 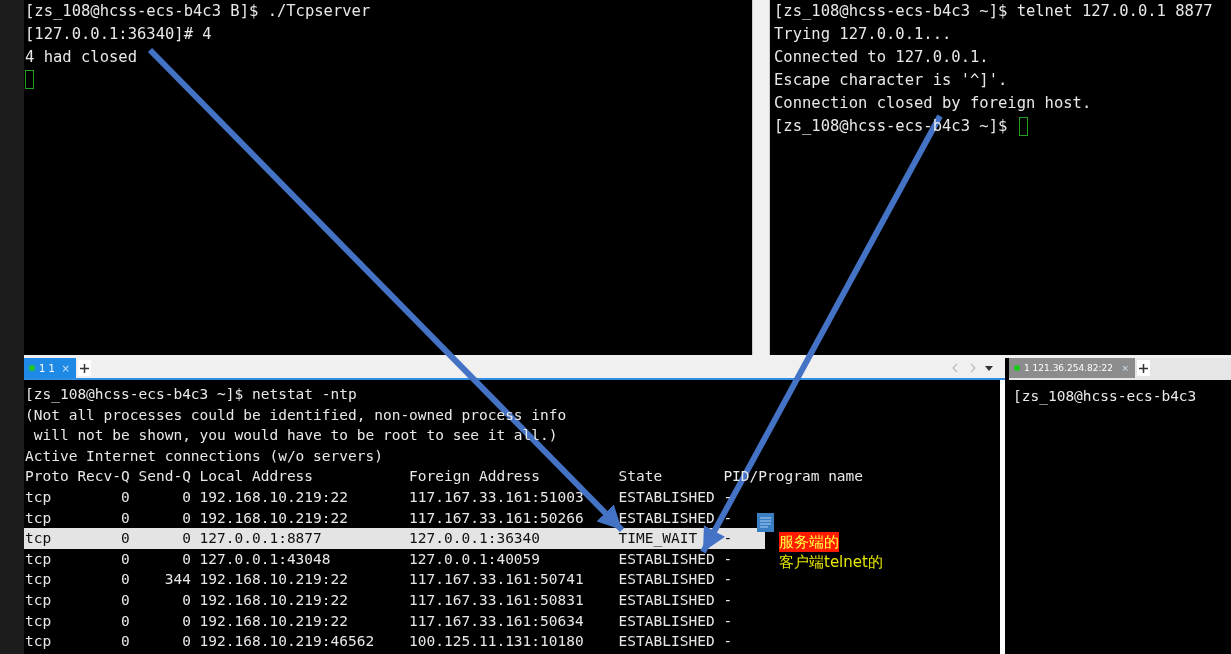 What do you see at coordinates (118, 34) in the screenshot?
I see `terminal-line: [127.0.0.1:36340]# 4` at bounding box center [118, 34].